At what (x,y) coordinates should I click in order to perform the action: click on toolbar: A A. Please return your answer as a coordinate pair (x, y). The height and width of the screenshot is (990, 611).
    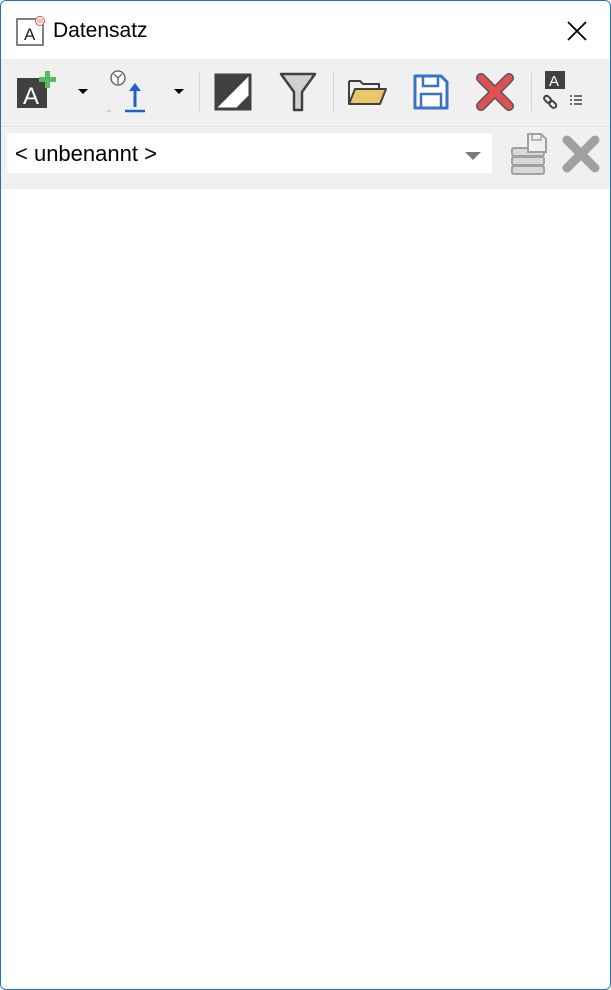
    Looking at the image, I should click on (305, 92).